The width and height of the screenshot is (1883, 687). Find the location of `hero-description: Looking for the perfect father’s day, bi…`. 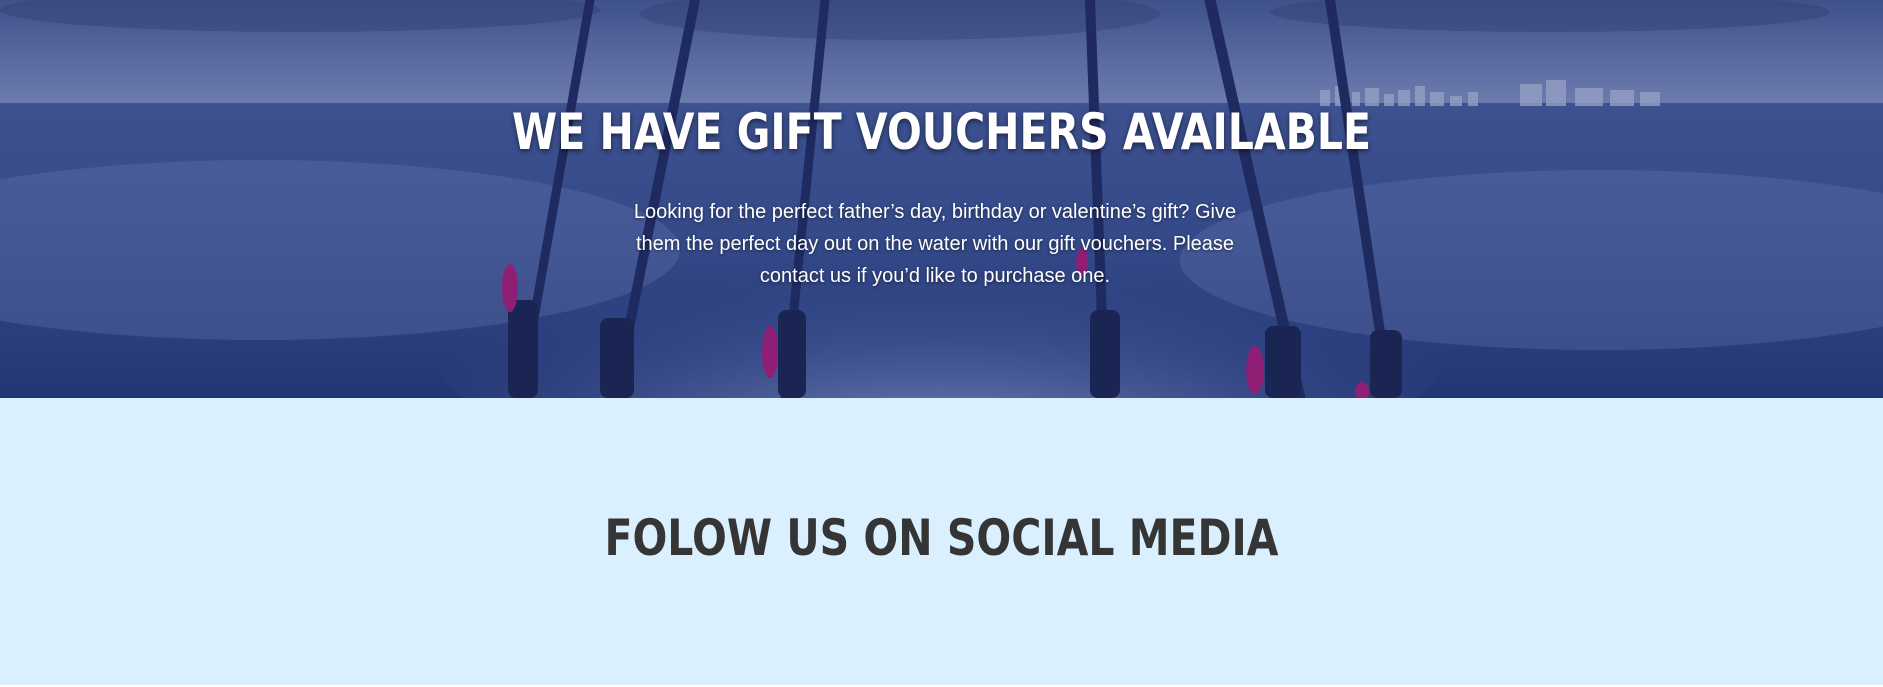

hero-description: Looking for the perfect father’s day, bi… is located at coordinates (935, 244).